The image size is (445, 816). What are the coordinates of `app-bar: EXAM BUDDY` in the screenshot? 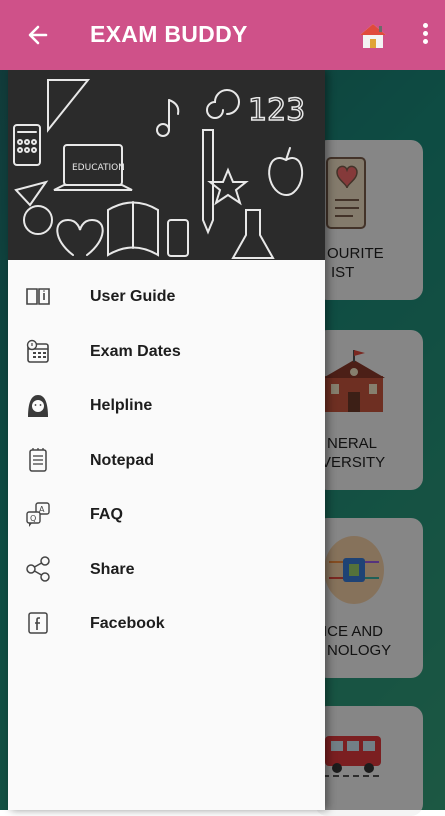 It's located at (222, 35).